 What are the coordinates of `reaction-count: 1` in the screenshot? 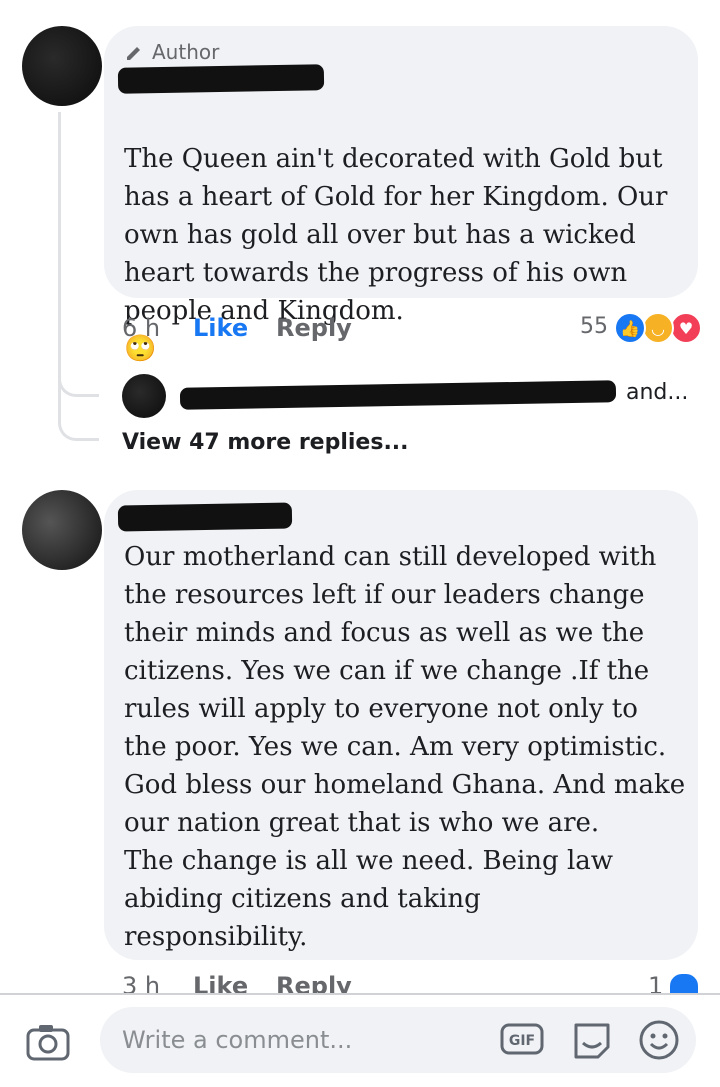 It's located at (655, 983).